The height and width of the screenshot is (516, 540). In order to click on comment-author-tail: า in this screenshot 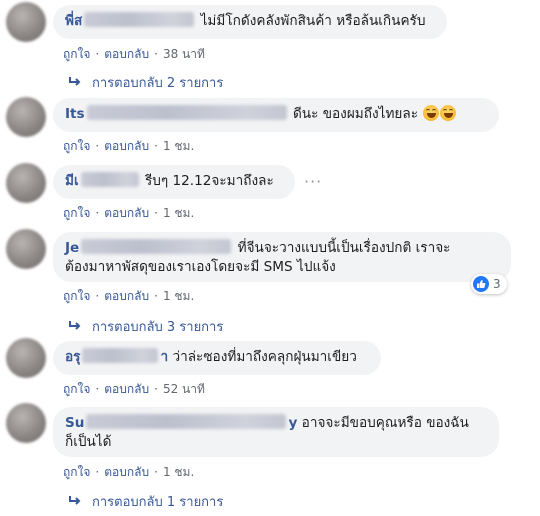, I will do `click(164, 357)`.